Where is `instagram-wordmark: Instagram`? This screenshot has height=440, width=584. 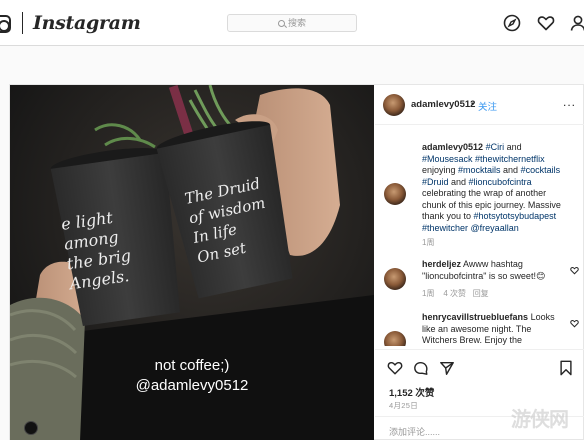 instagram-wordmark: Instagram is located at coordinates (87, 23).